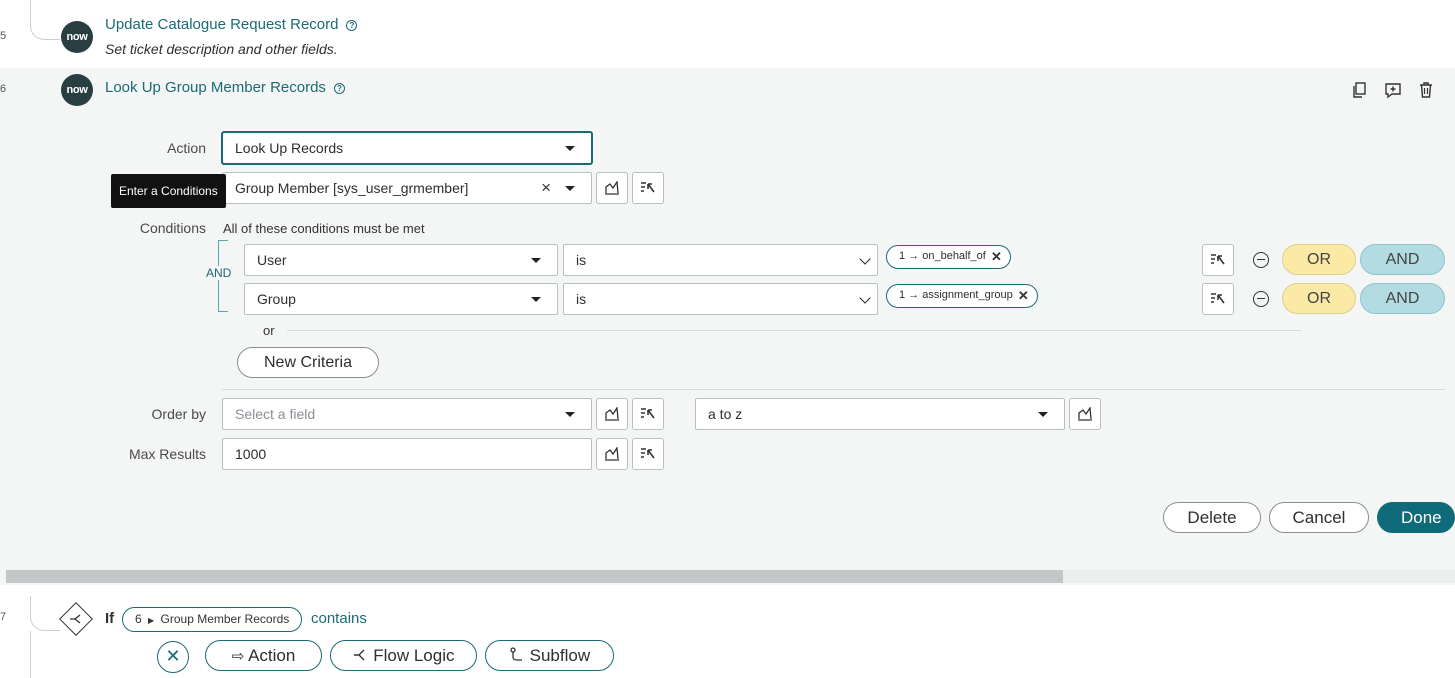  Describe the element at coordinates (221, 49) in the screenshot. I see `step-subtitle: Set ticket description and other fields.` at that location.